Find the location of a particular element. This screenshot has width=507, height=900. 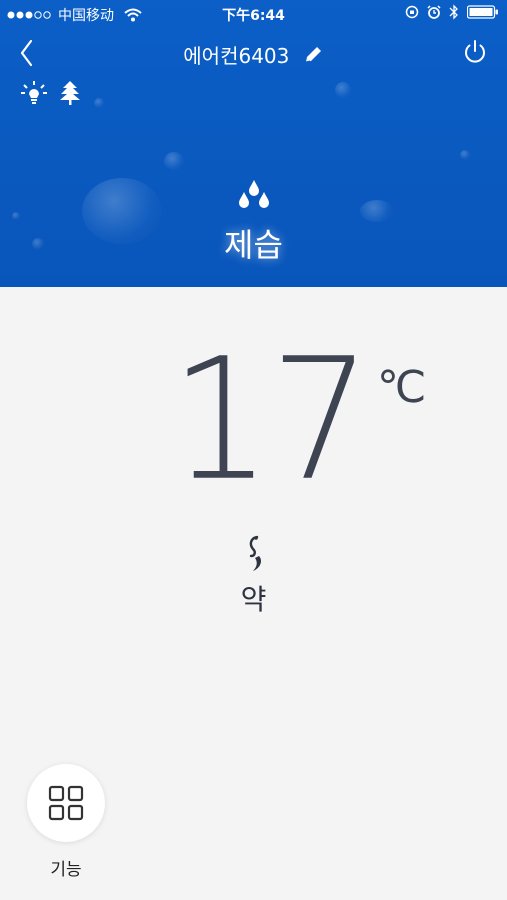

nav-bar: 에어컨6403 is located at coordinates (253, 53).